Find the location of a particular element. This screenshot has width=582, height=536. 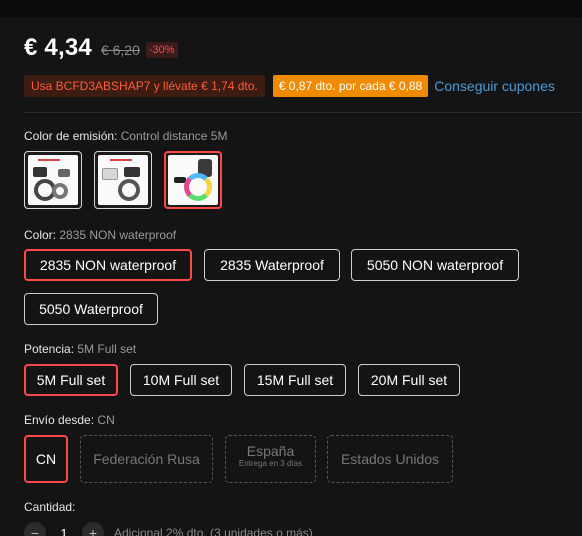

get-coupons-link: Conseguir cupones is located at coordinates (494, 86).